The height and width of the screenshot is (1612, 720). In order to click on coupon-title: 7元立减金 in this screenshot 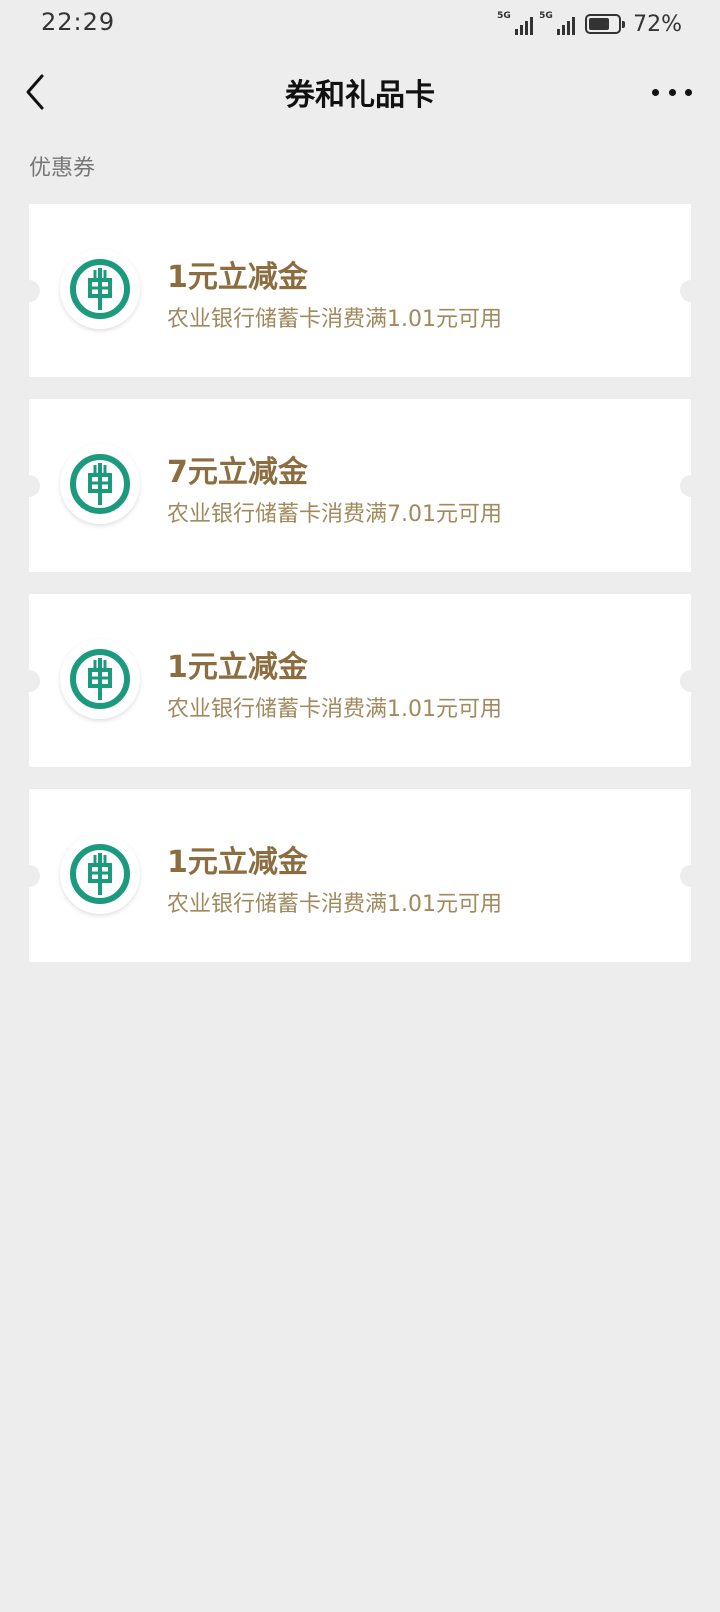, I will do `click(237, 472)`.